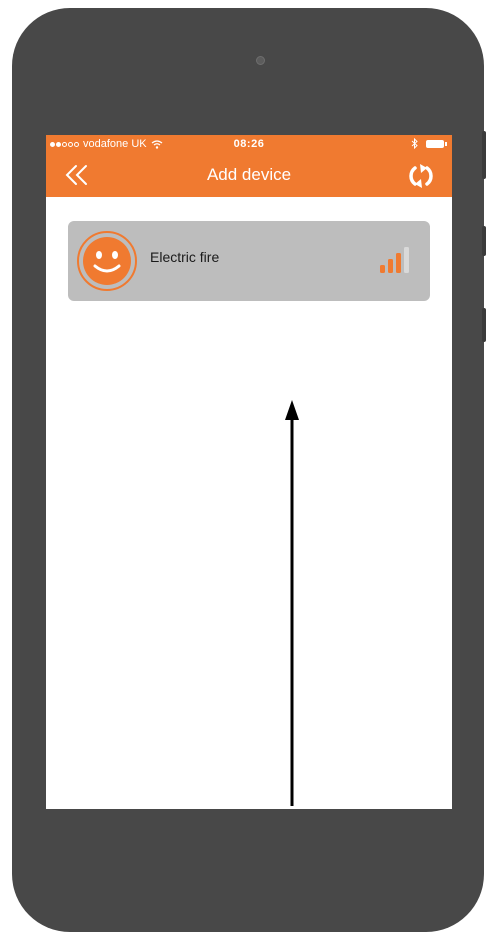 The image size is (486, 936). Describe the element at coordinates (260, 60) in the screenshot. I see `front-camera` at that location.